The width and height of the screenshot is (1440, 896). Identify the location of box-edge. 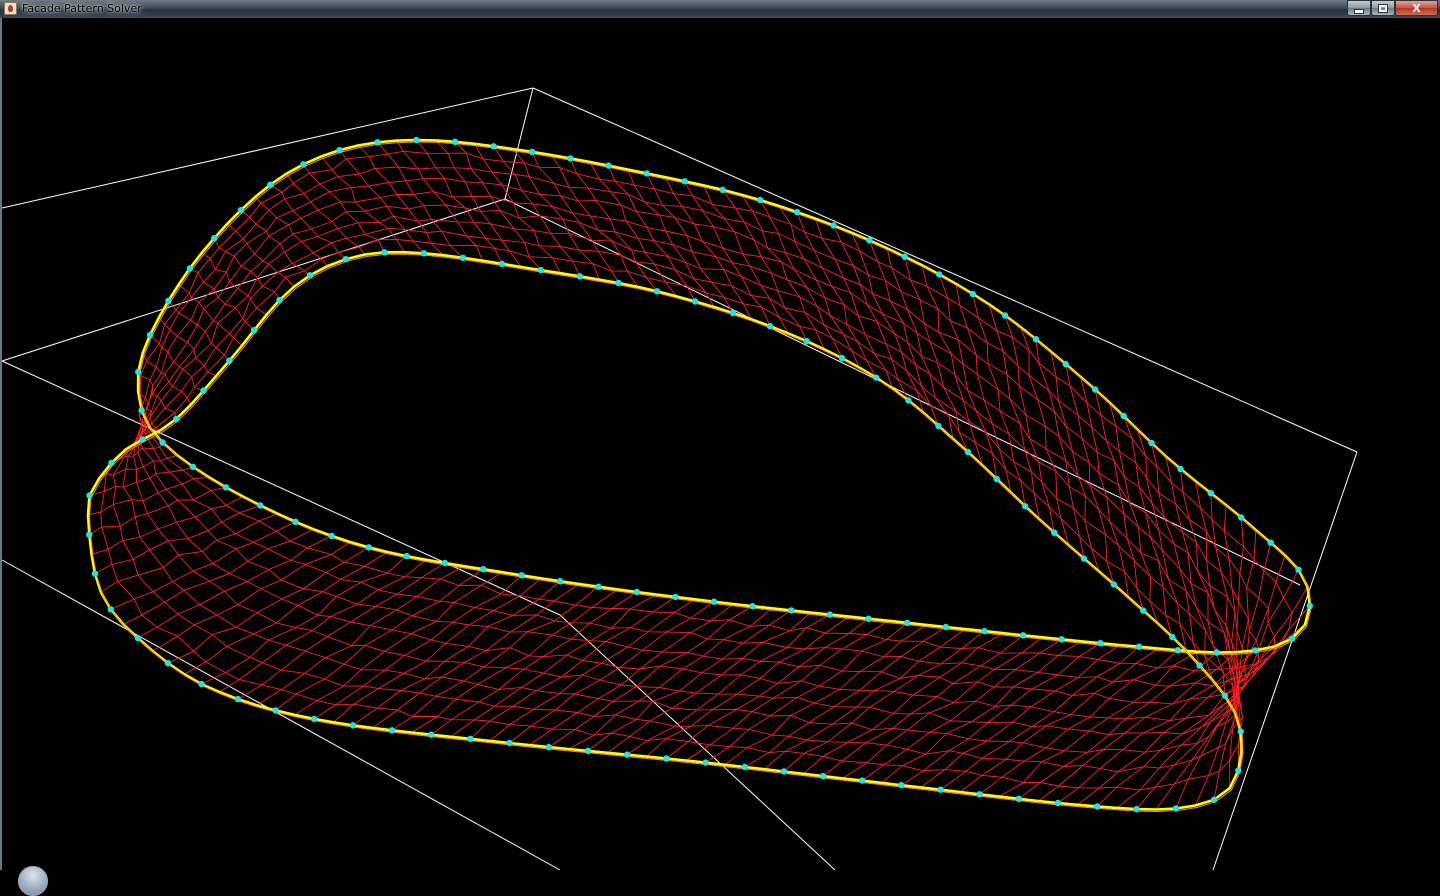
(281, 488).